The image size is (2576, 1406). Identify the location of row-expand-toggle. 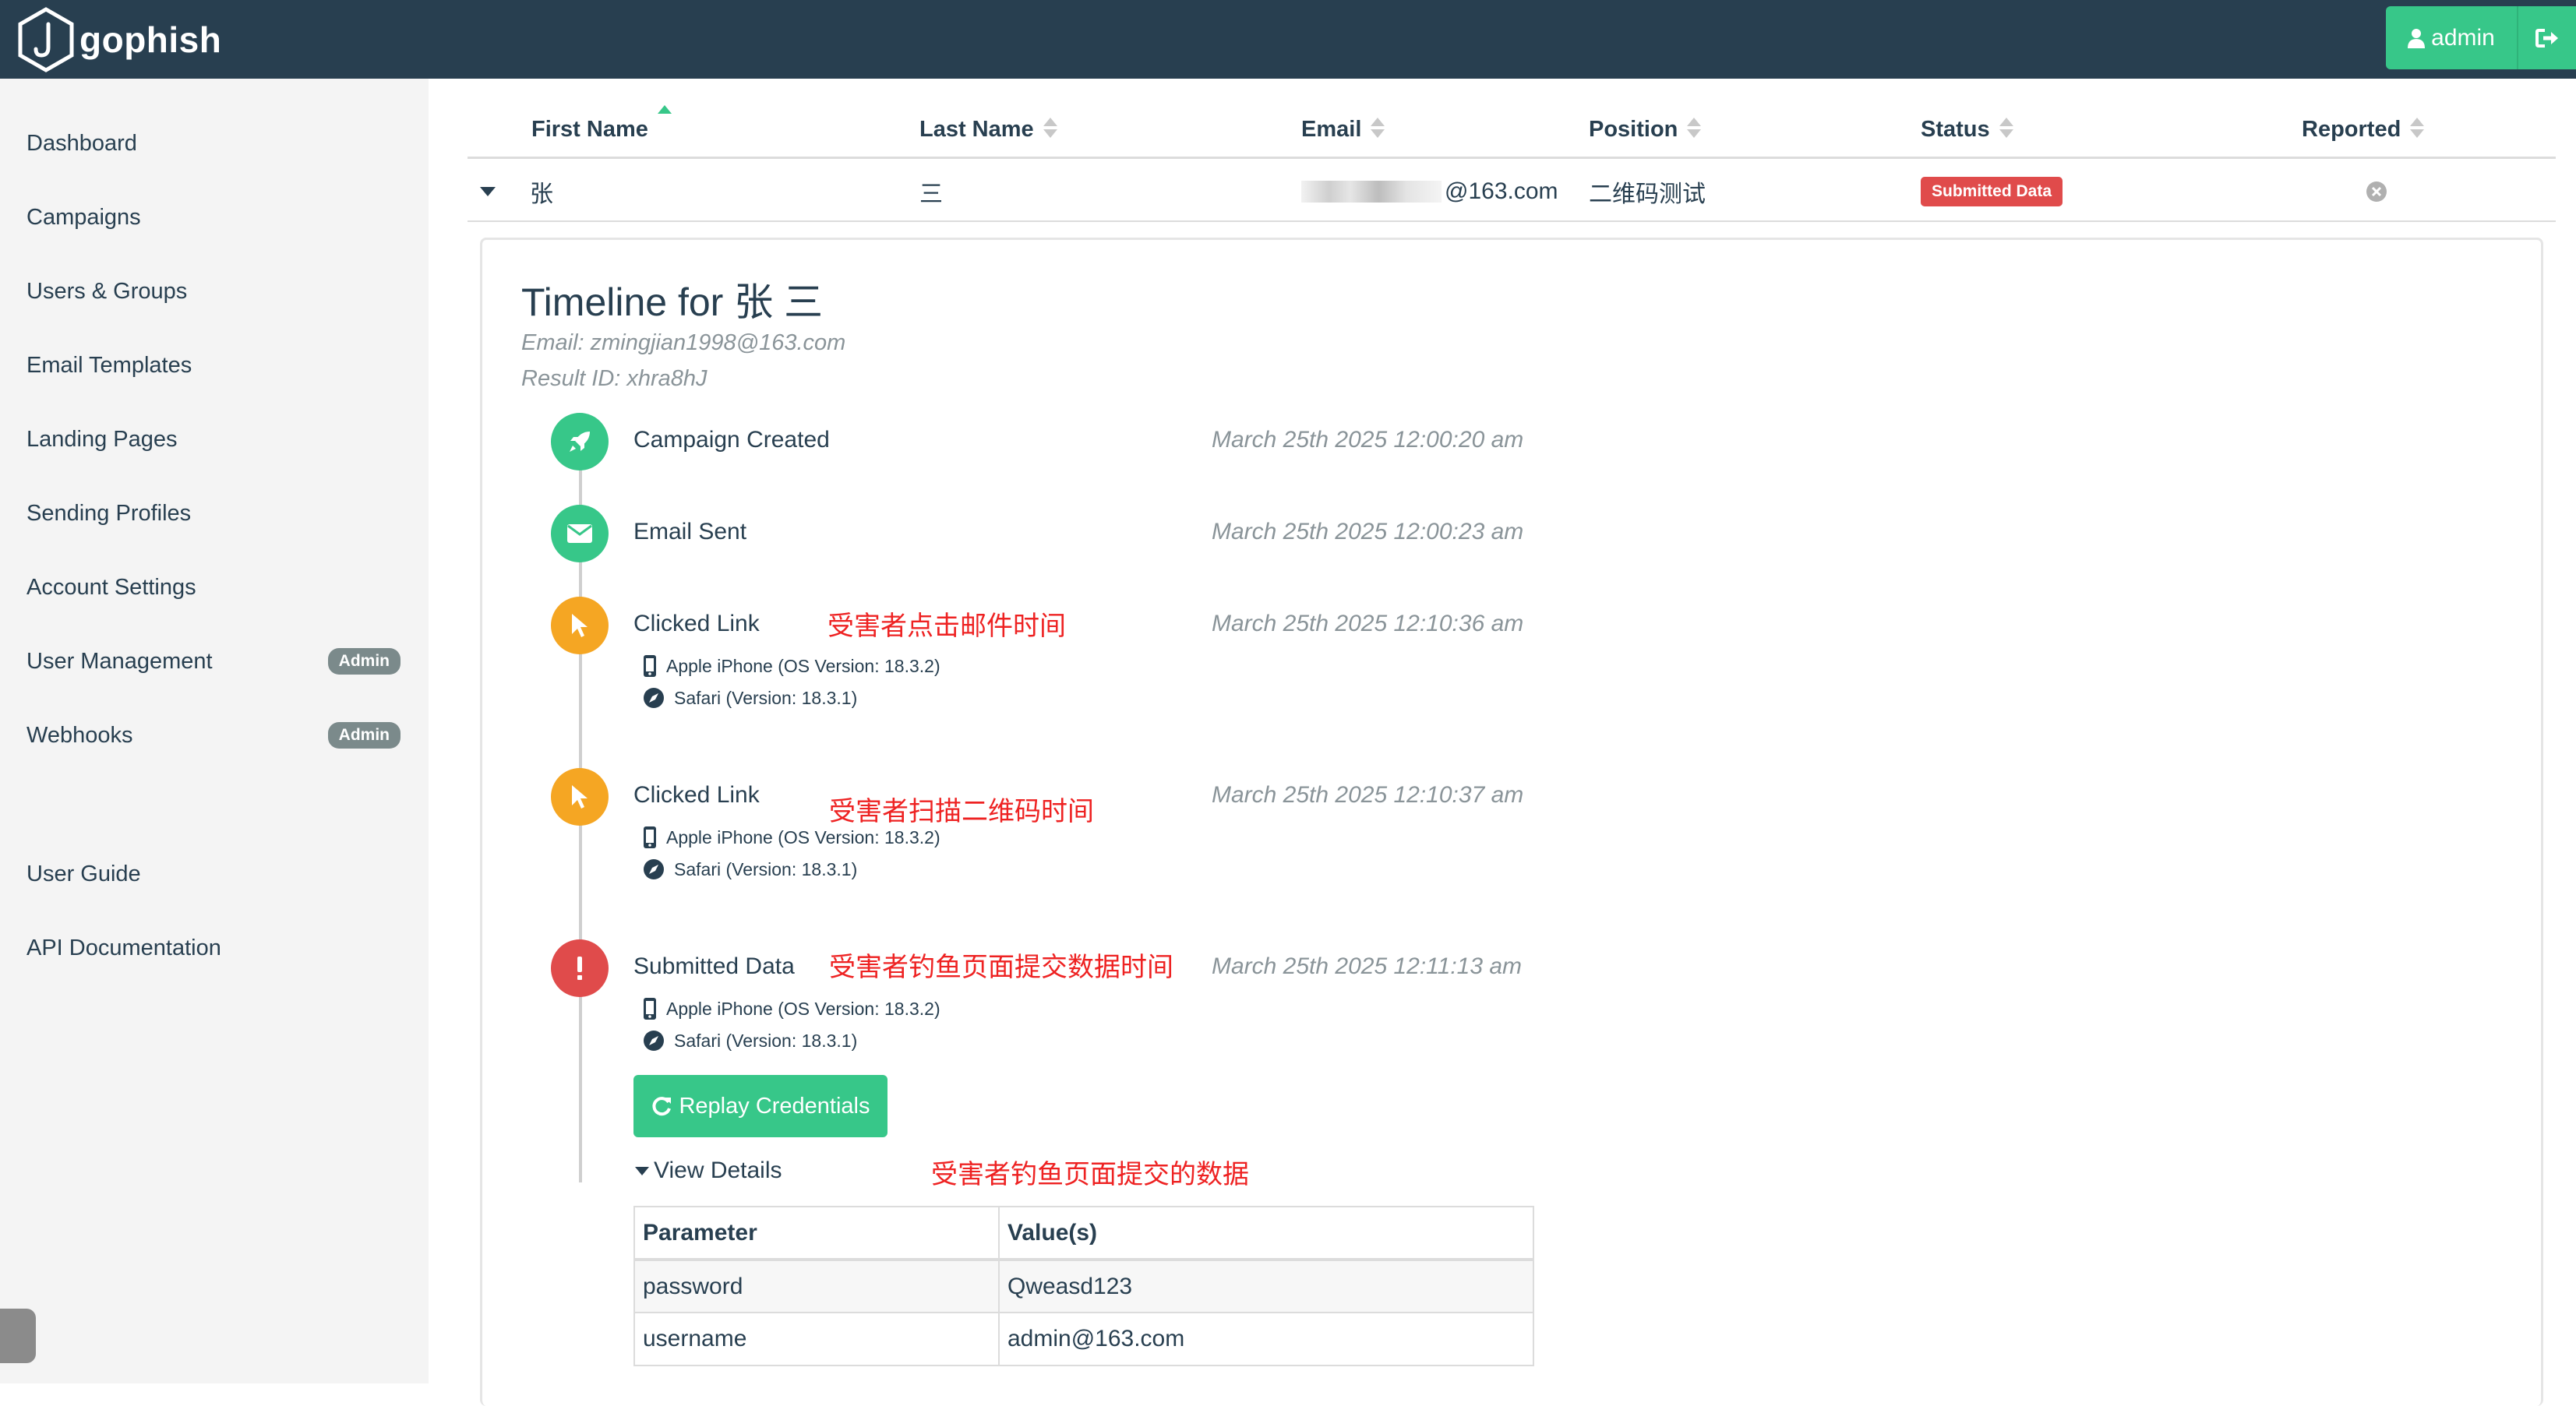
(488, 191).